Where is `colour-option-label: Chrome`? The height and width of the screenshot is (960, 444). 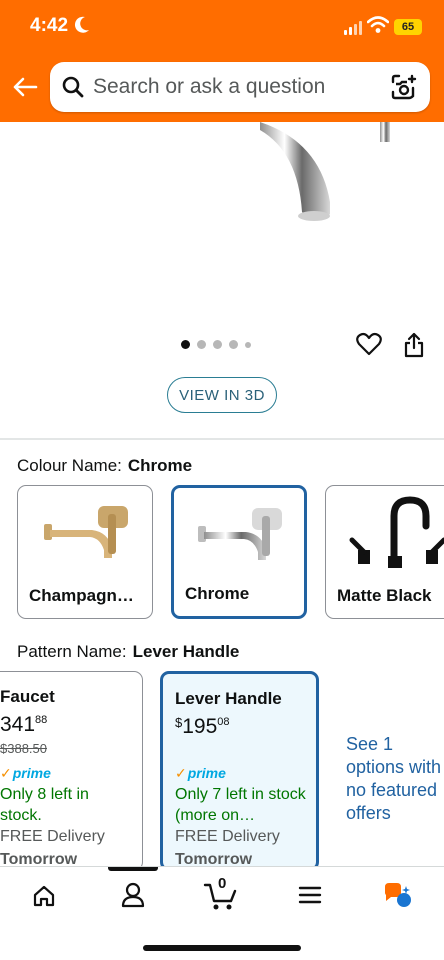
colour-option-label: Chrome is located at coordinates (217, 593).